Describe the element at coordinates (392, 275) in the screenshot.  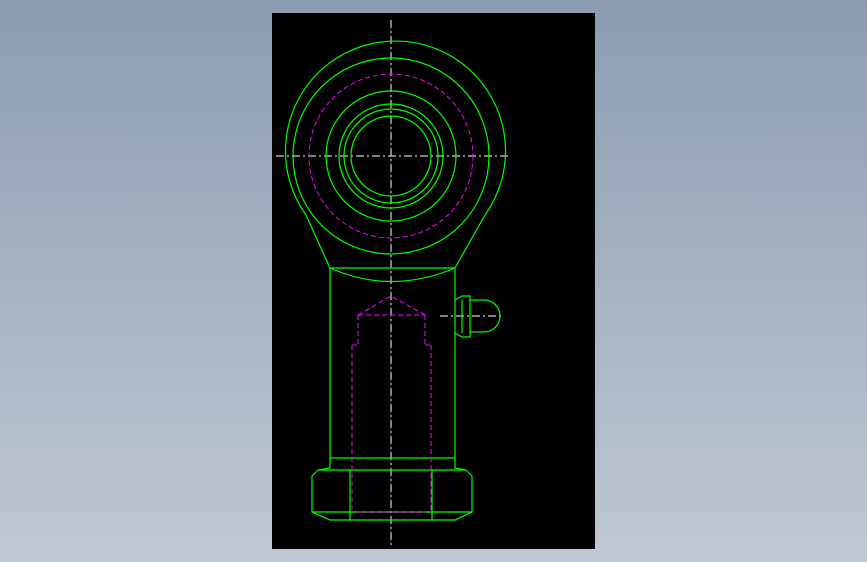
I see `eye-neck-arc` at that location.